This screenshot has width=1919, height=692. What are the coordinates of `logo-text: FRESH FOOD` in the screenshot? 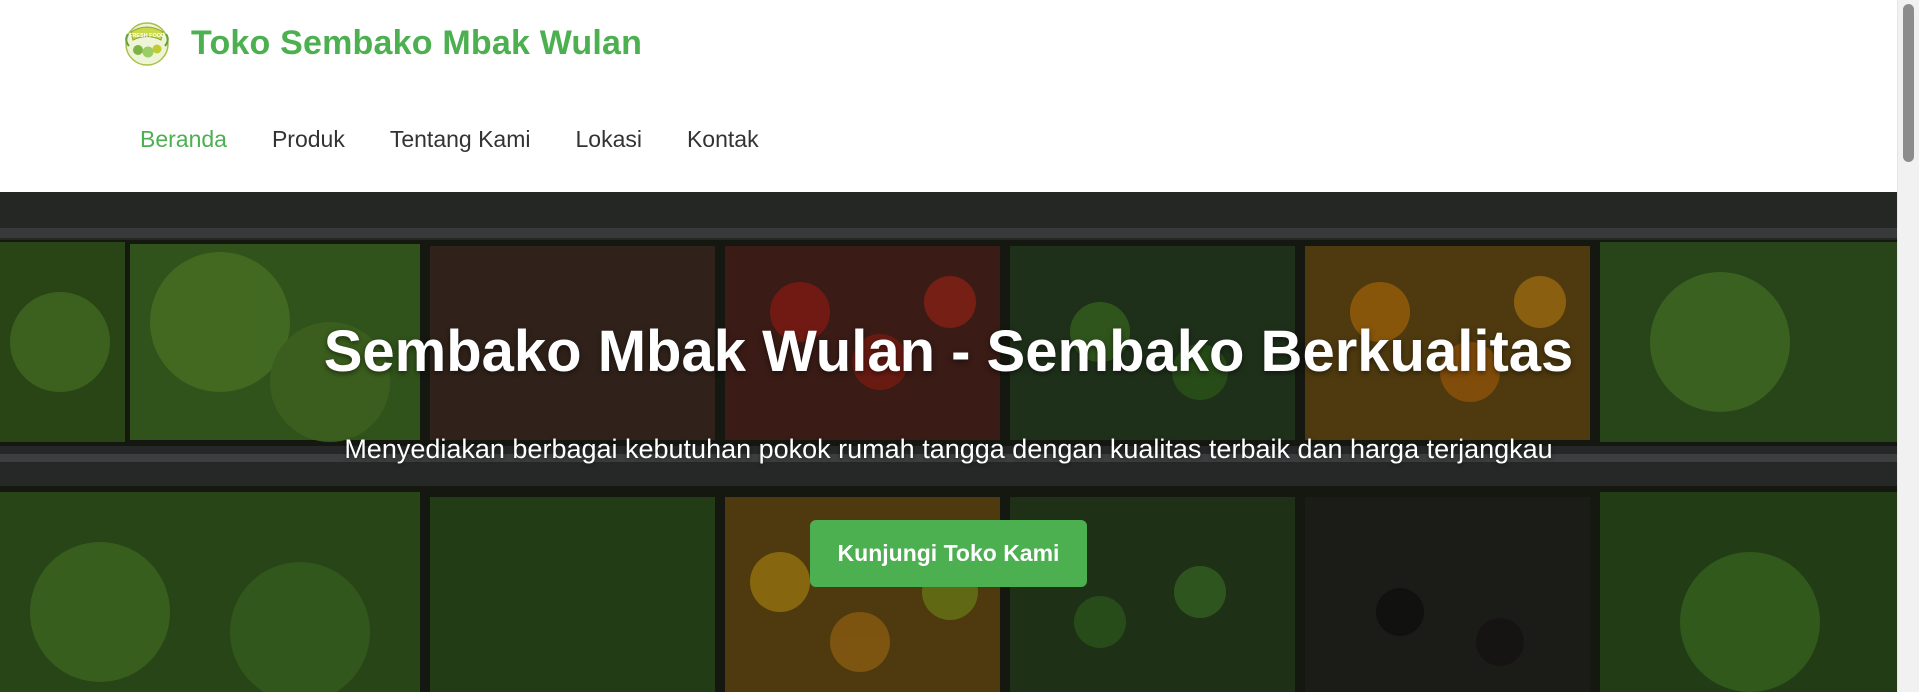 It's located at (147, 36).